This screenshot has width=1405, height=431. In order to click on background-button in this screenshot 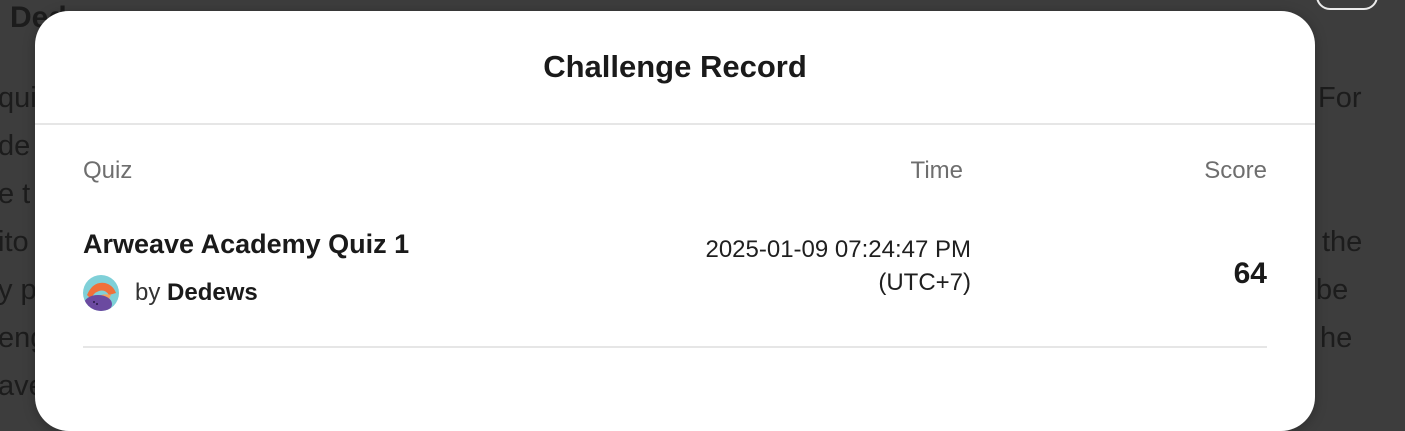, I will do `click(1347, 5)`.